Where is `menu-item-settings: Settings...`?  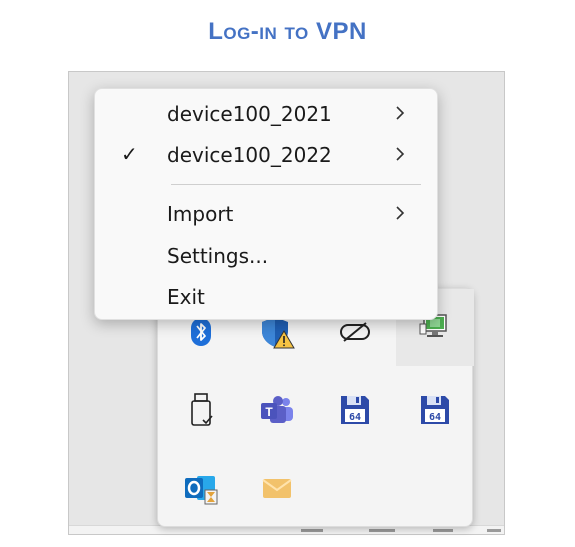
menu-item-settings: Settings... is located at coordinates (266, 256).